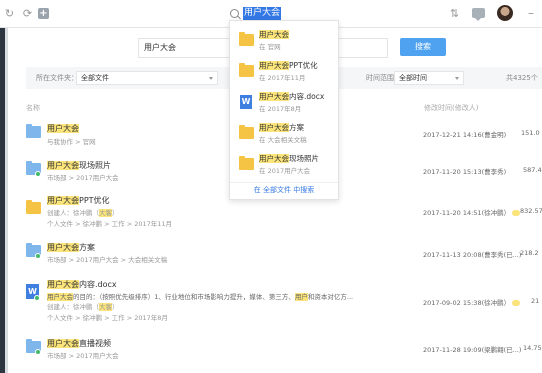  I want to click on folder-filter-select: 全部文件, so click(147, 78).